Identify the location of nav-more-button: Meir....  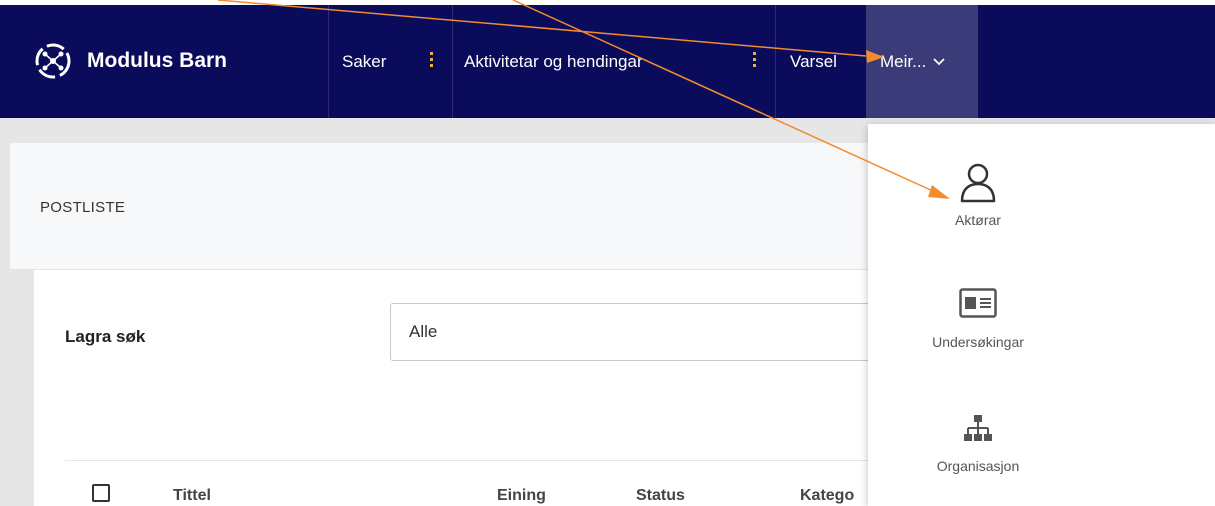
(922, 61).